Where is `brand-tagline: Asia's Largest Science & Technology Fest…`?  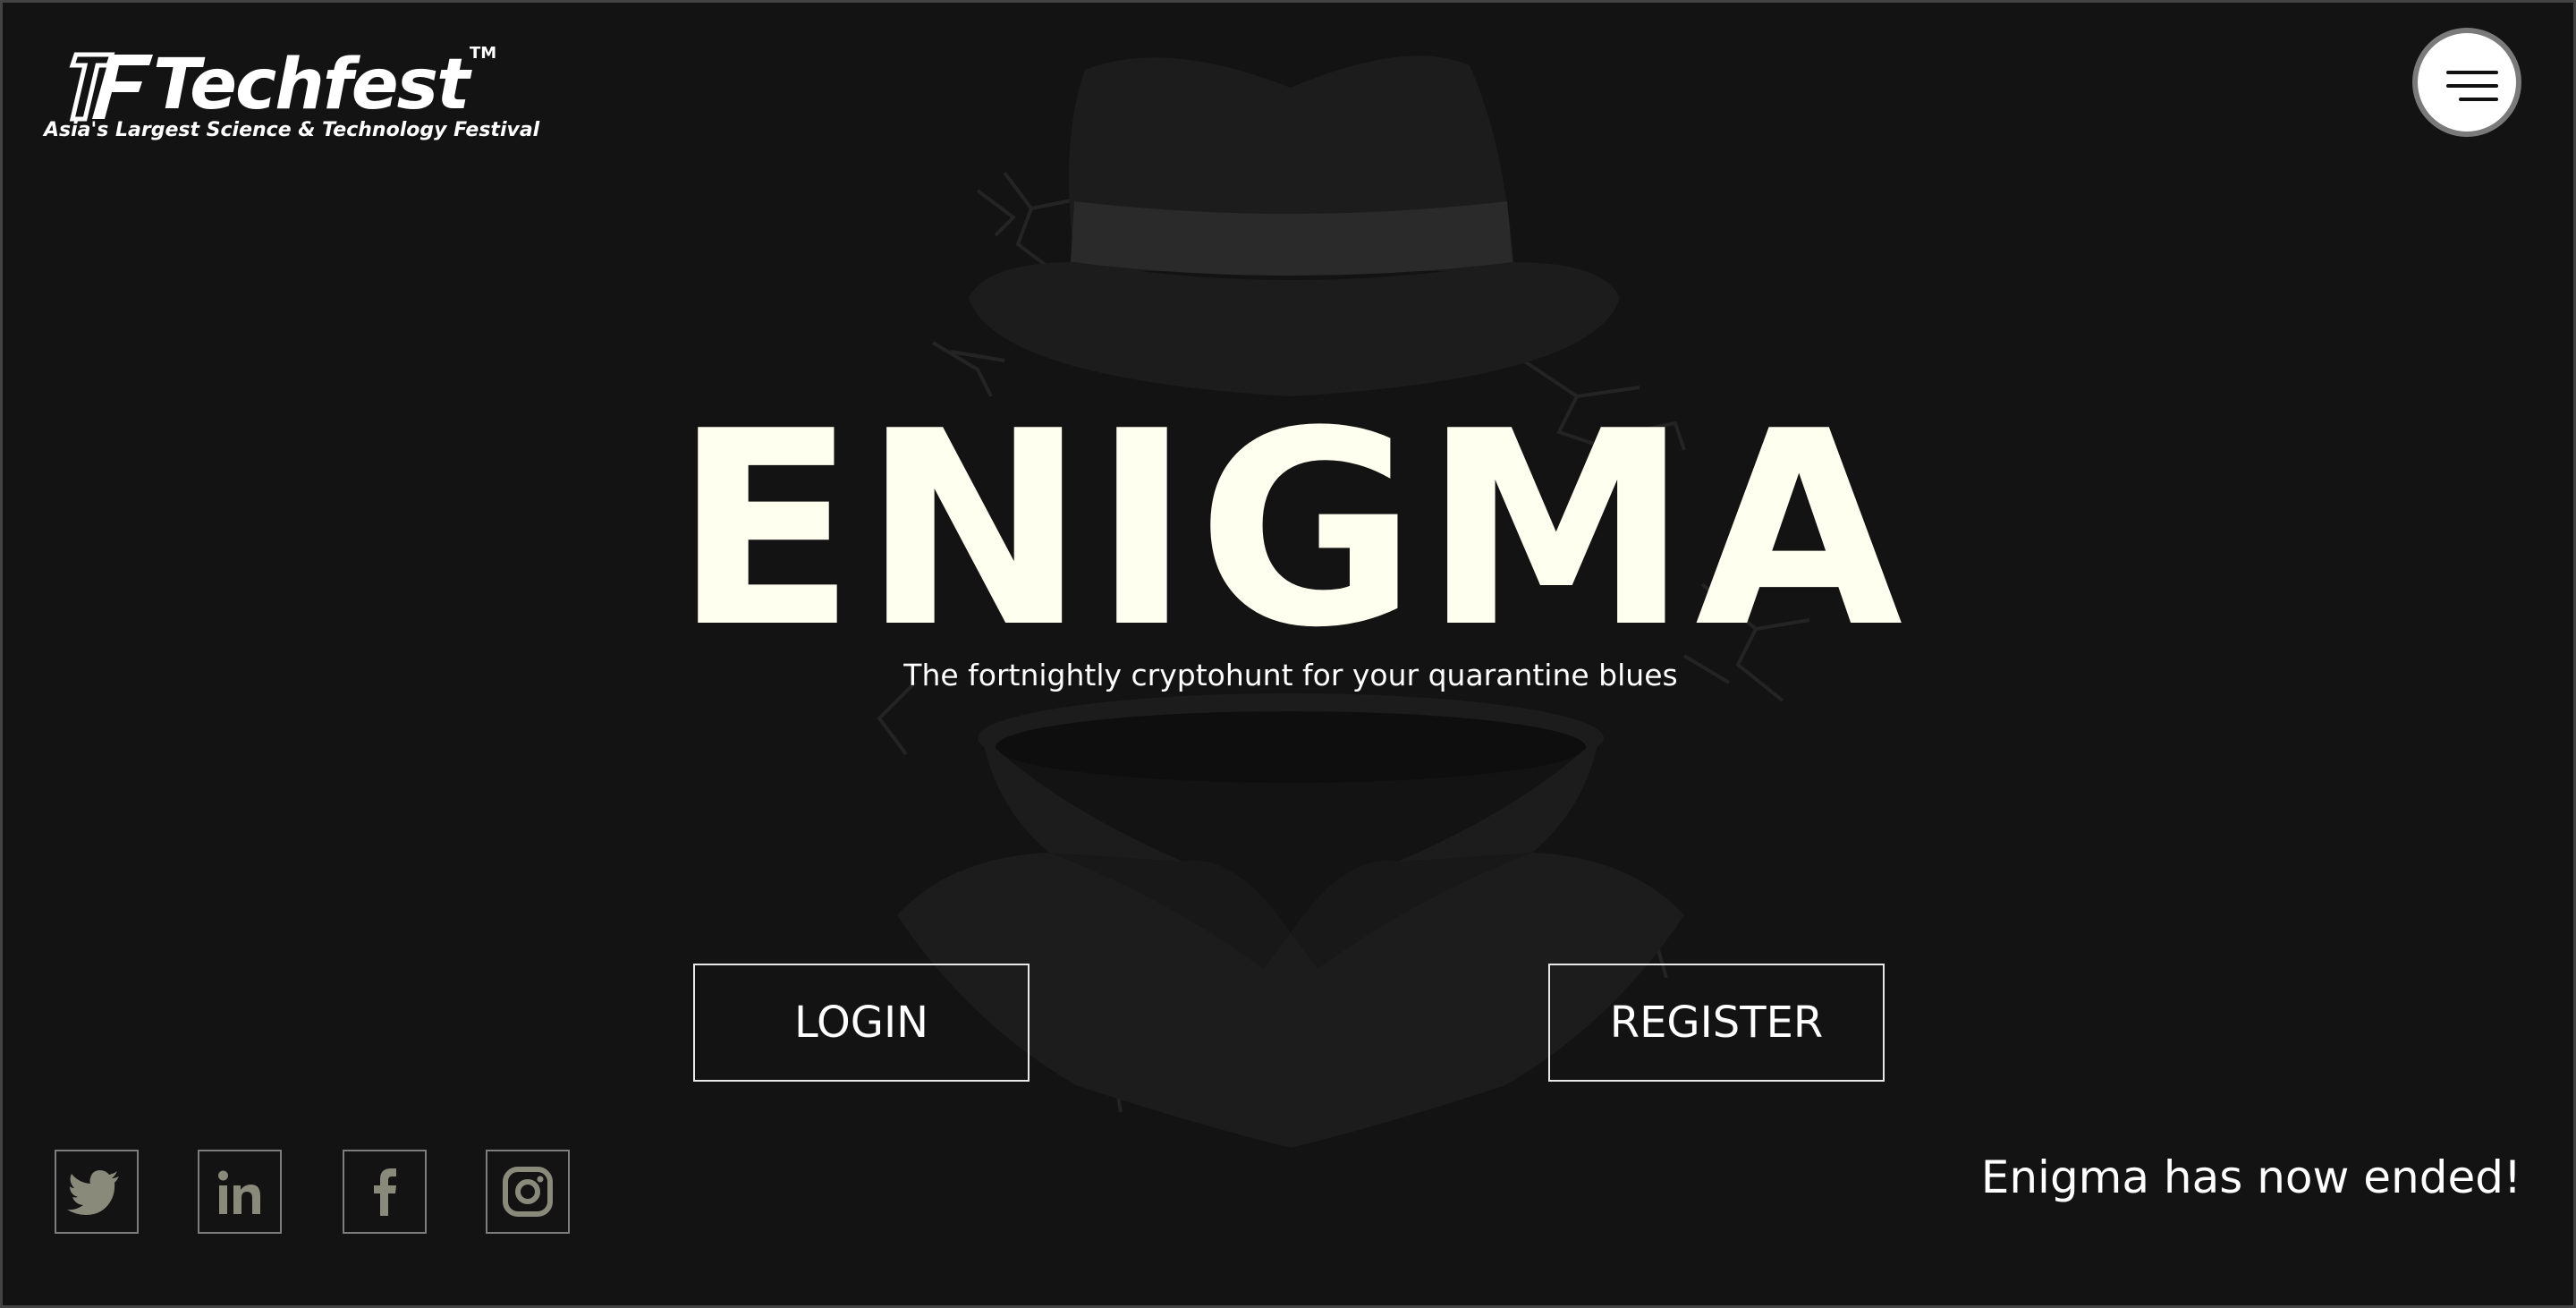 brand-tagline: Asia's Largest Science & Technology Fest… is located at coordinates (292, 130).